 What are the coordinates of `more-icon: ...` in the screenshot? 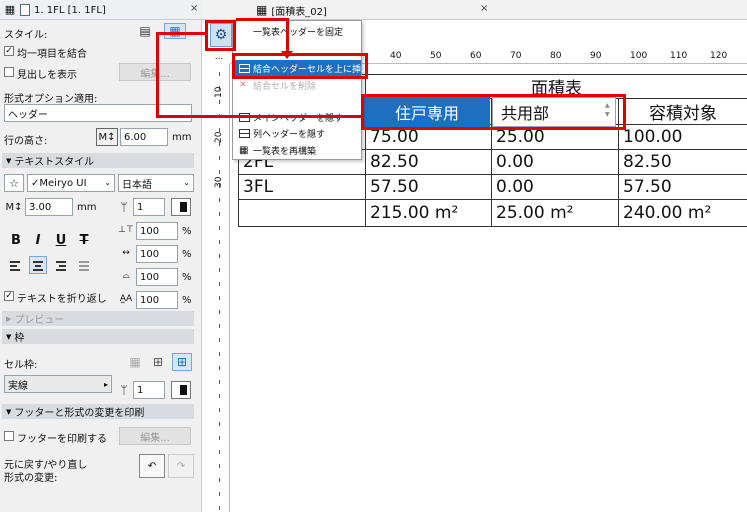 It's located at (219, 57).